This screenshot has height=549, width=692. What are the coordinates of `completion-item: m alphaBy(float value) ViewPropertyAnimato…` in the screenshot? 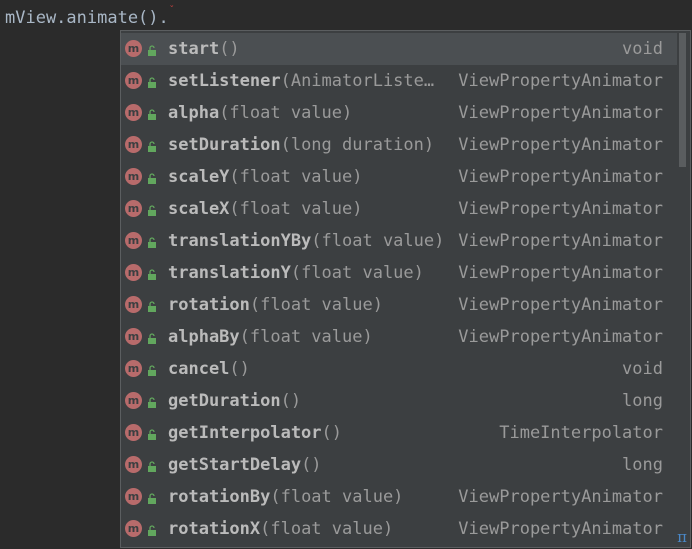 It's located at (399, 337).